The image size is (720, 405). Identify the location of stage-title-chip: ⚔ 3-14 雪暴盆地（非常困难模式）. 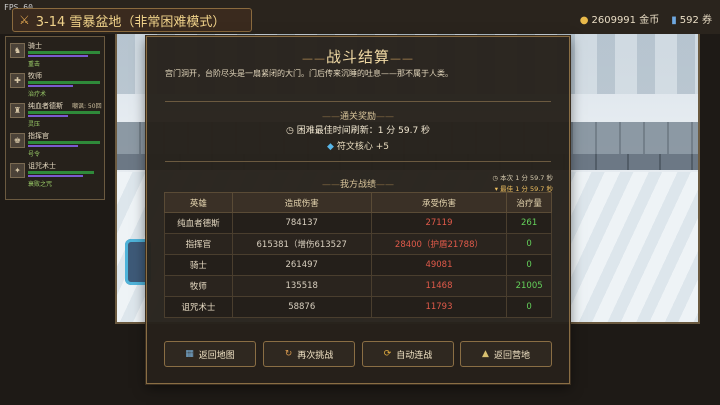
(132, 20).